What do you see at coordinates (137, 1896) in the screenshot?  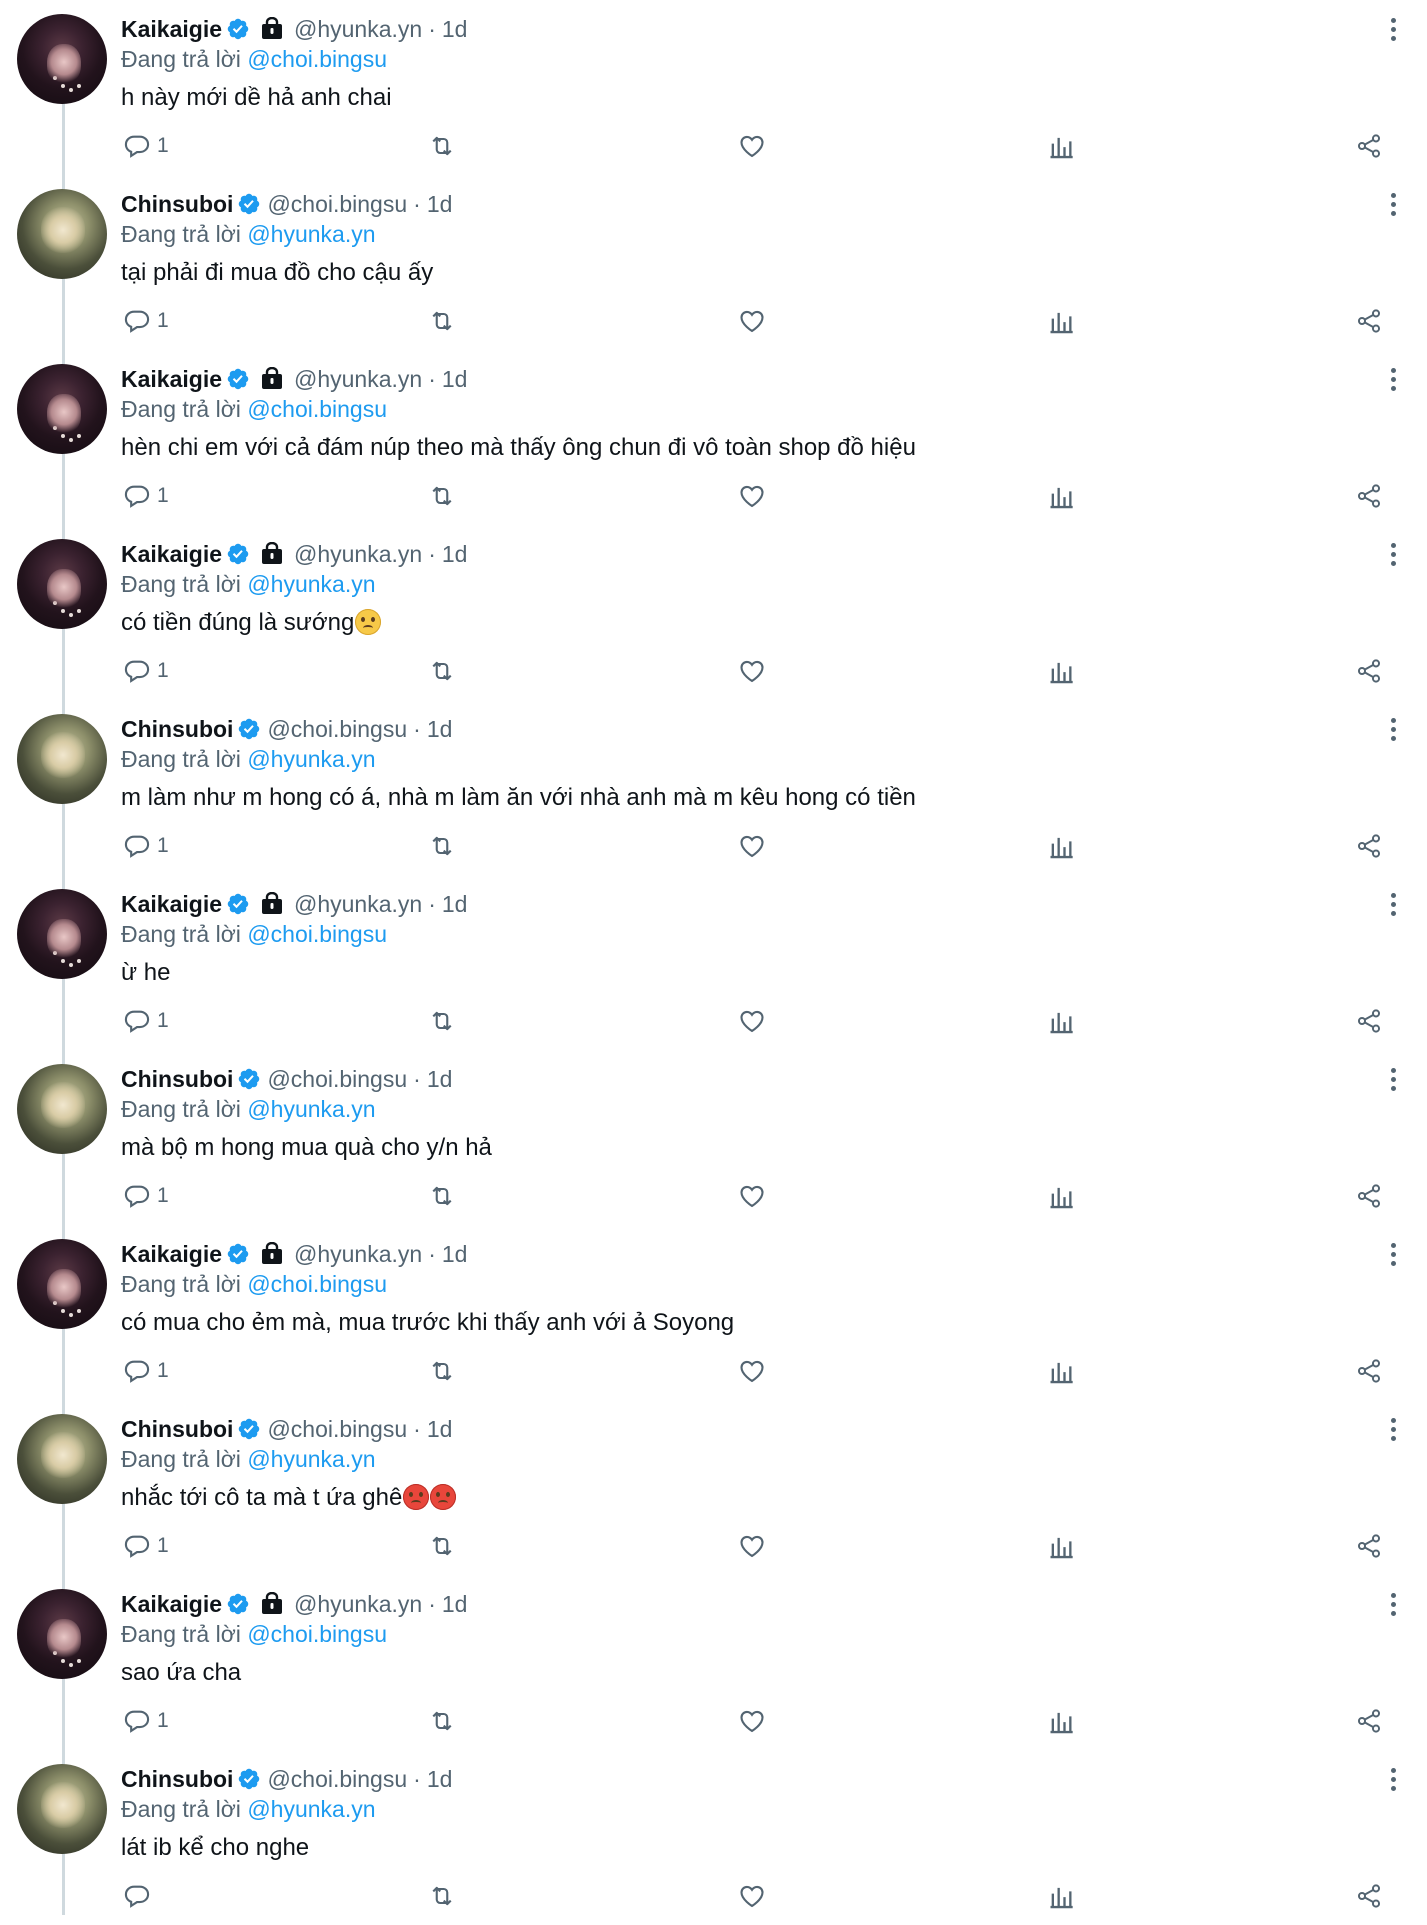 I see `reply-button` at bounding box center [137, 1896].